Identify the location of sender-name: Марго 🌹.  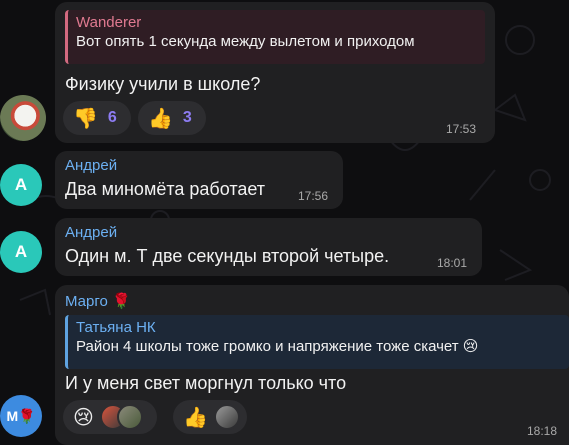
(98, 301).